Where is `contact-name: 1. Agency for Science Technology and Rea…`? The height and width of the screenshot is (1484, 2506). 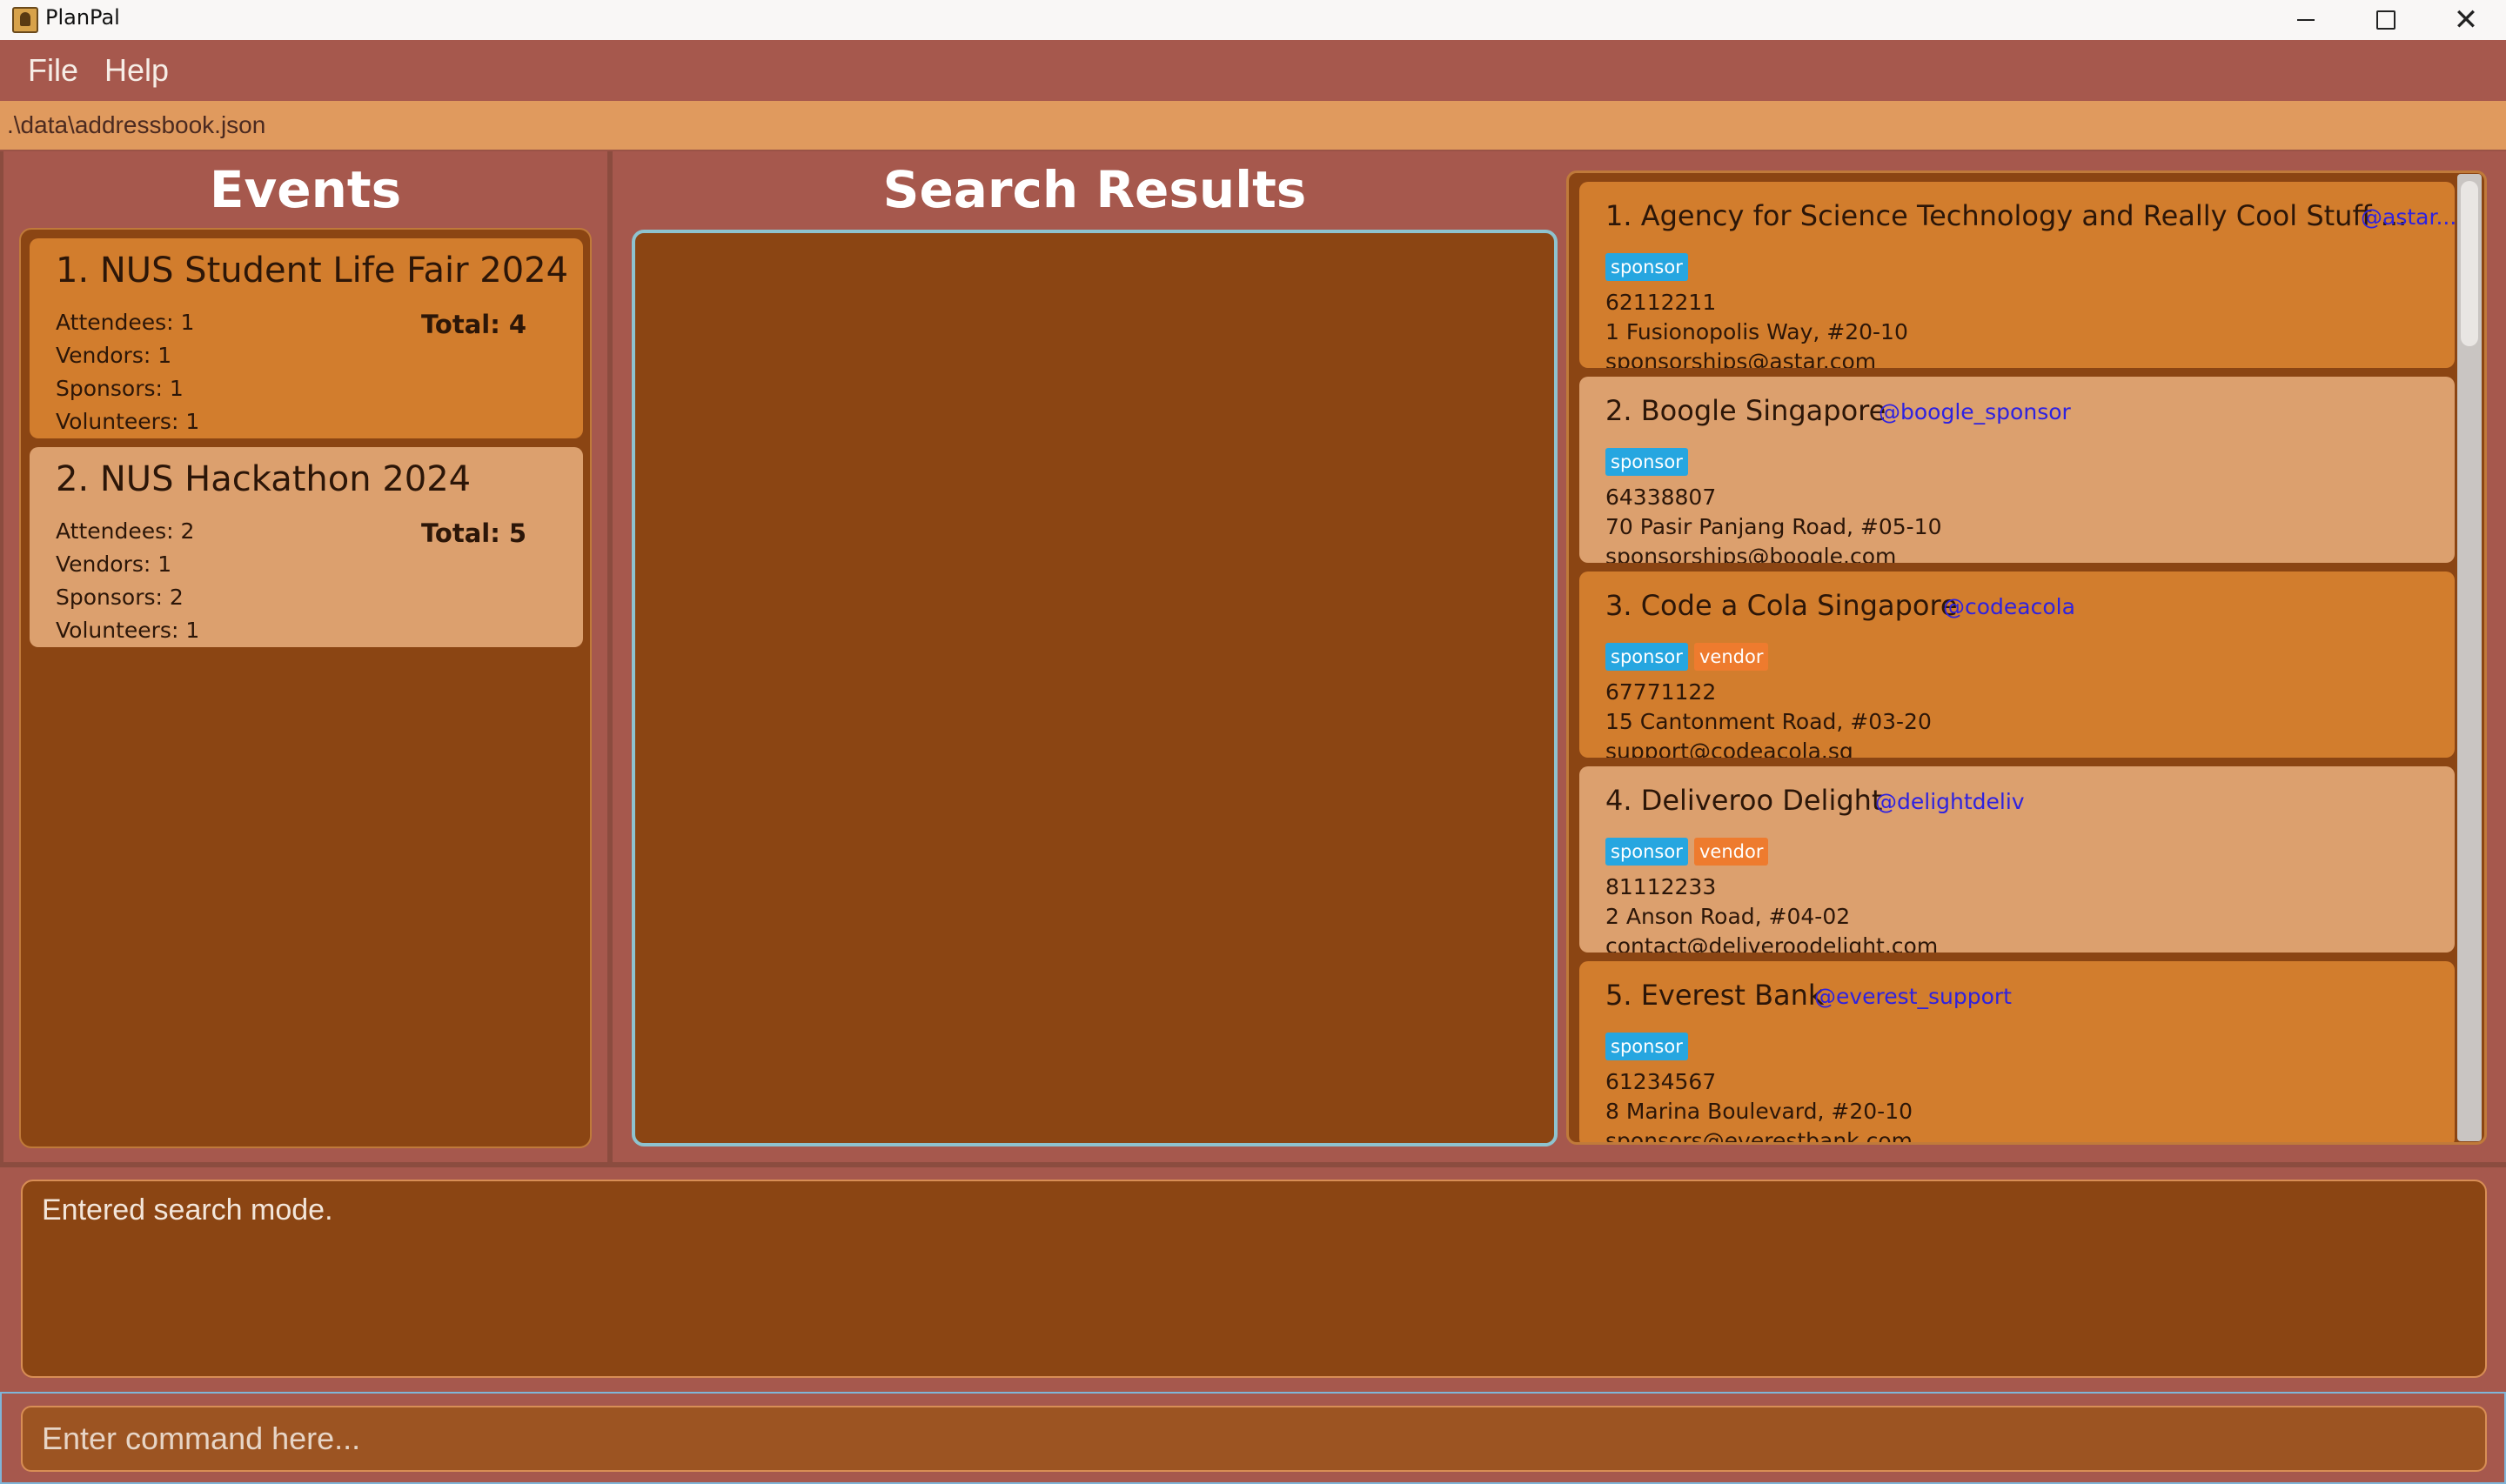 contact-name: 1. Agency for Science Technology and Rea… is located at coordinates (2006, 215).